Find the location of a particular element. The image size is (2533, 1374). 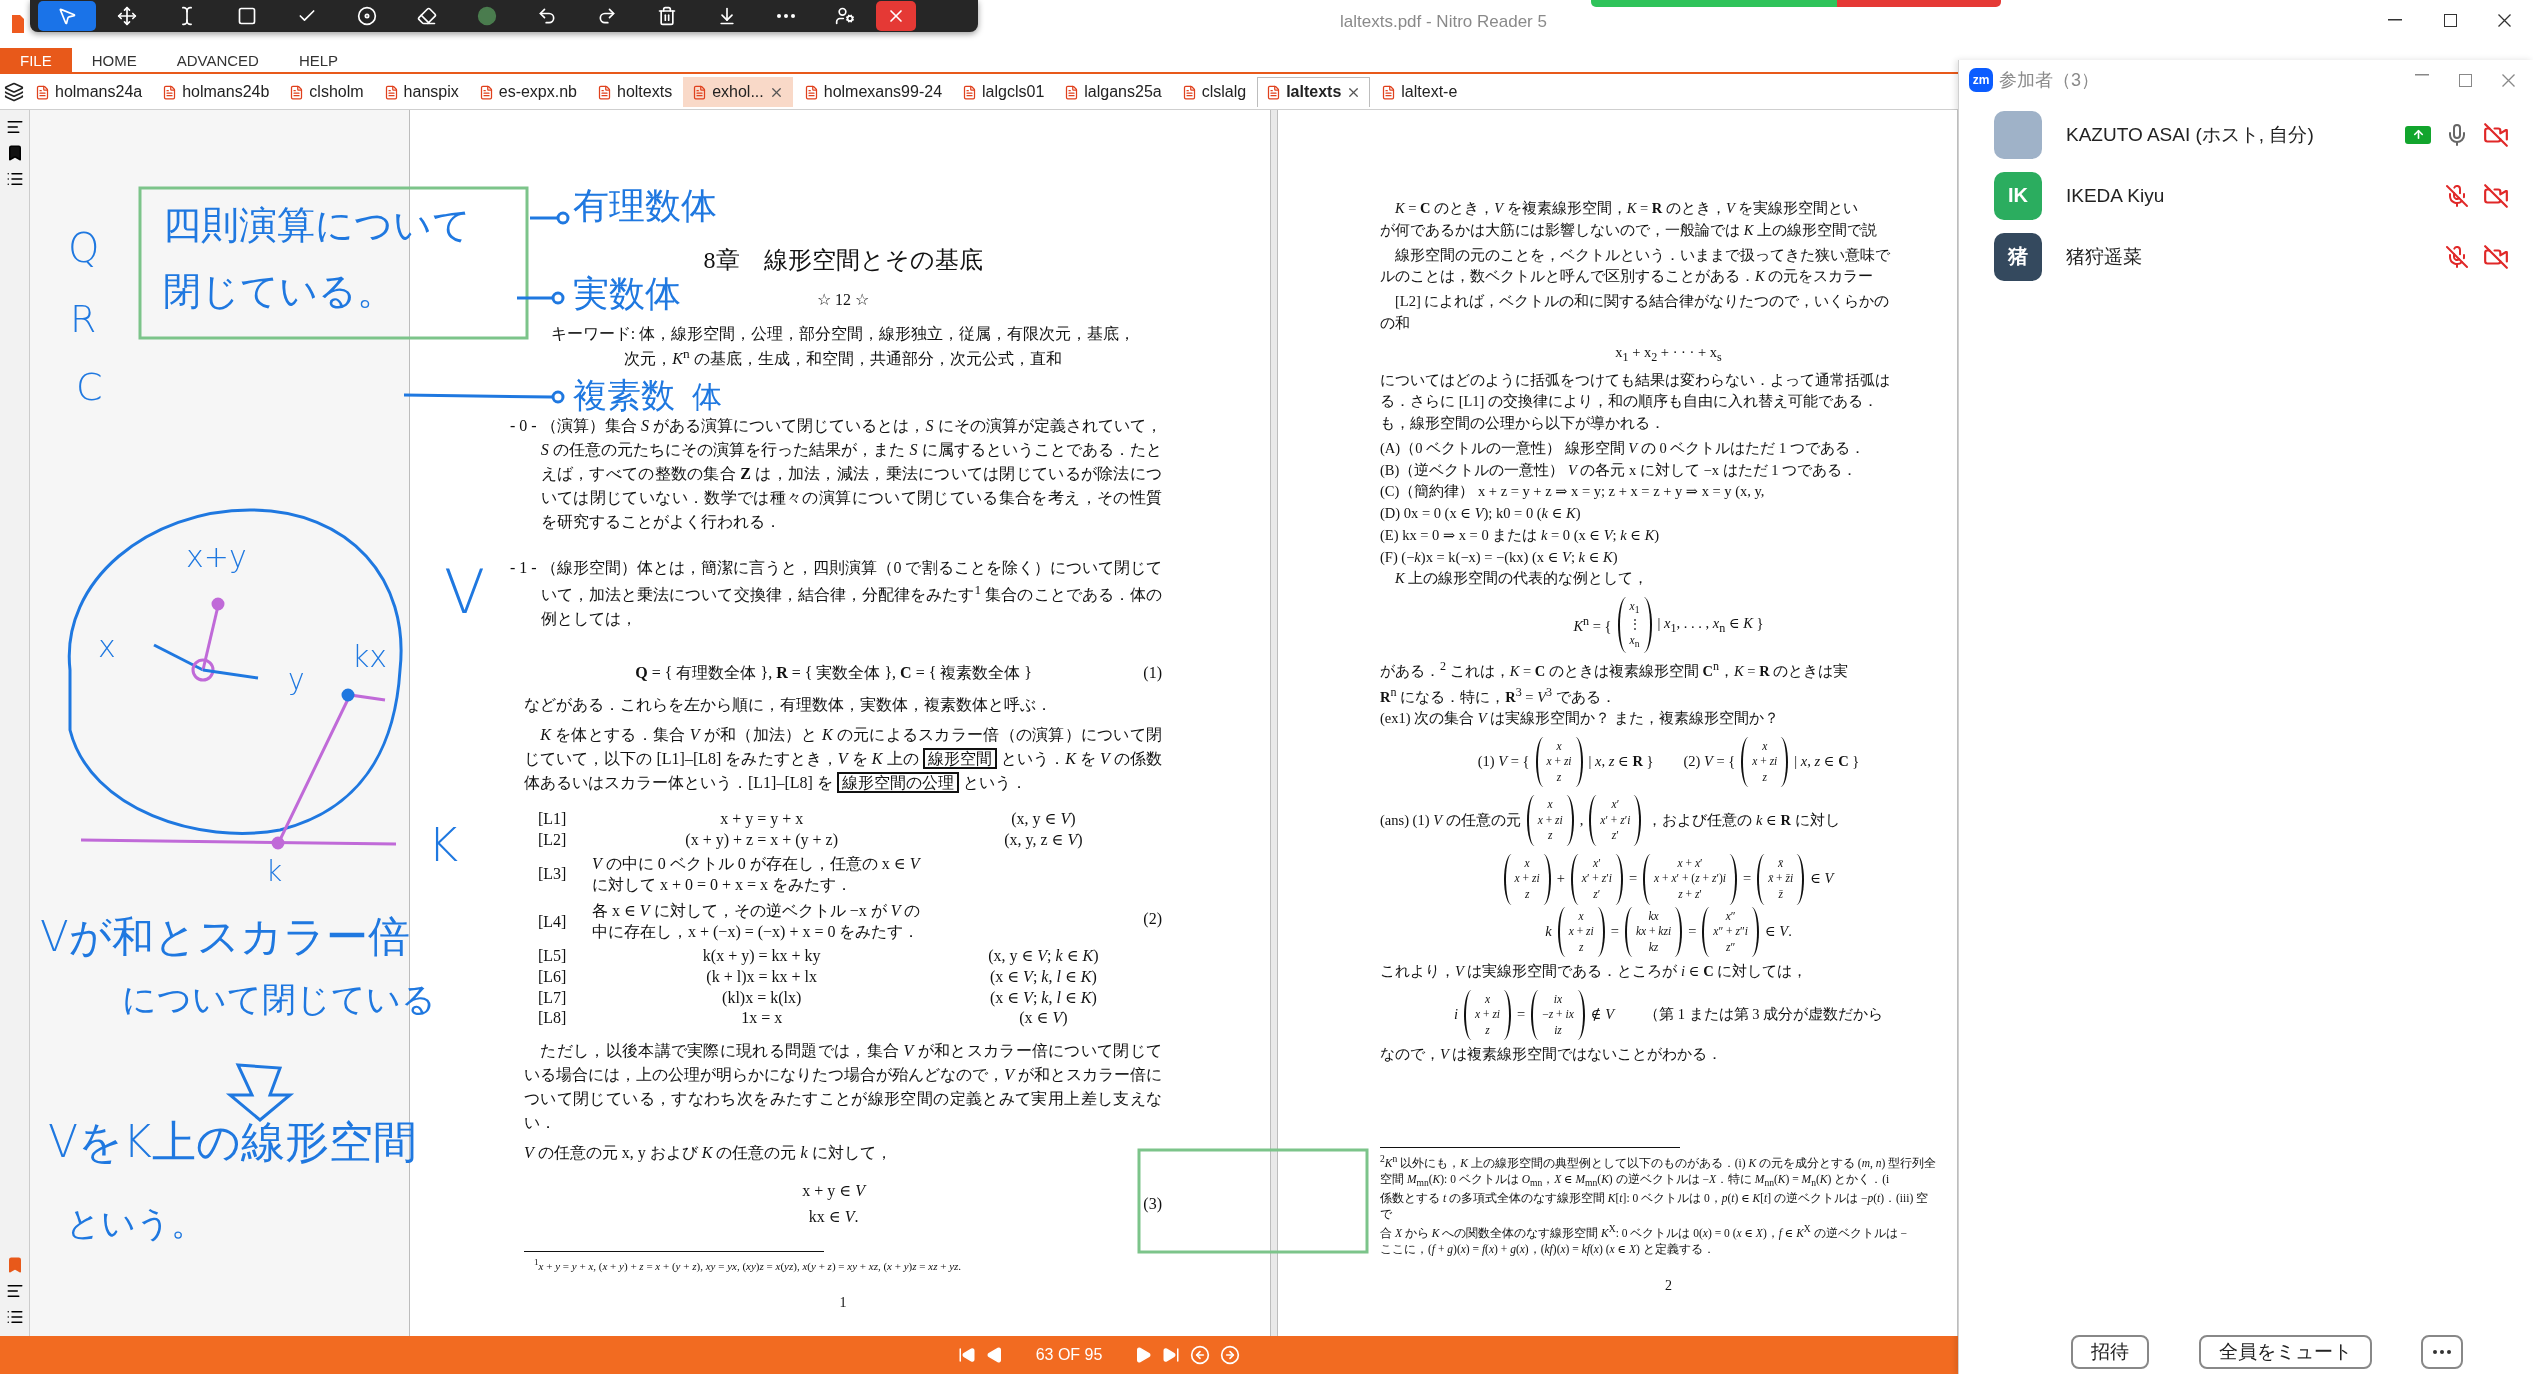

text-line: (C)（簡約律） x + z = y + z ⇒ x = y; z + x = z + y ⇒ x = y (x, y, is located at coordinates (1573, 492).